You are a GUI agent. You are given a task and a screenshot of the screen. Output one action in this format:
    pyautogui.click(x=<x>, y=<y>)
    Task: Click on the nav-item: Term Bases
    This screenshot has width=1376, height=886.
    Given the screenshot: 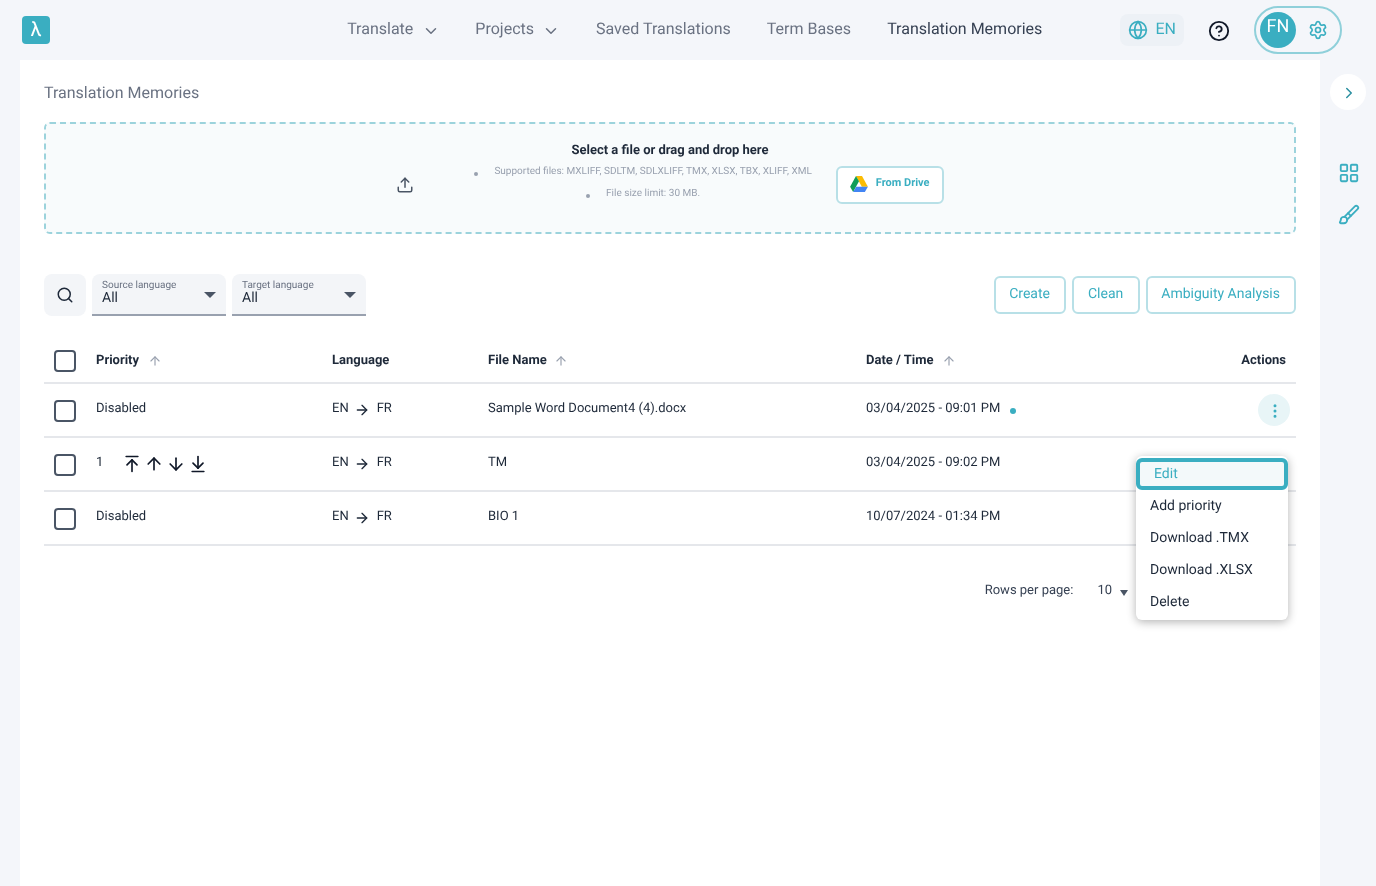 What is the action you would take?
    pyautogui.click(x=809, y=30)
    